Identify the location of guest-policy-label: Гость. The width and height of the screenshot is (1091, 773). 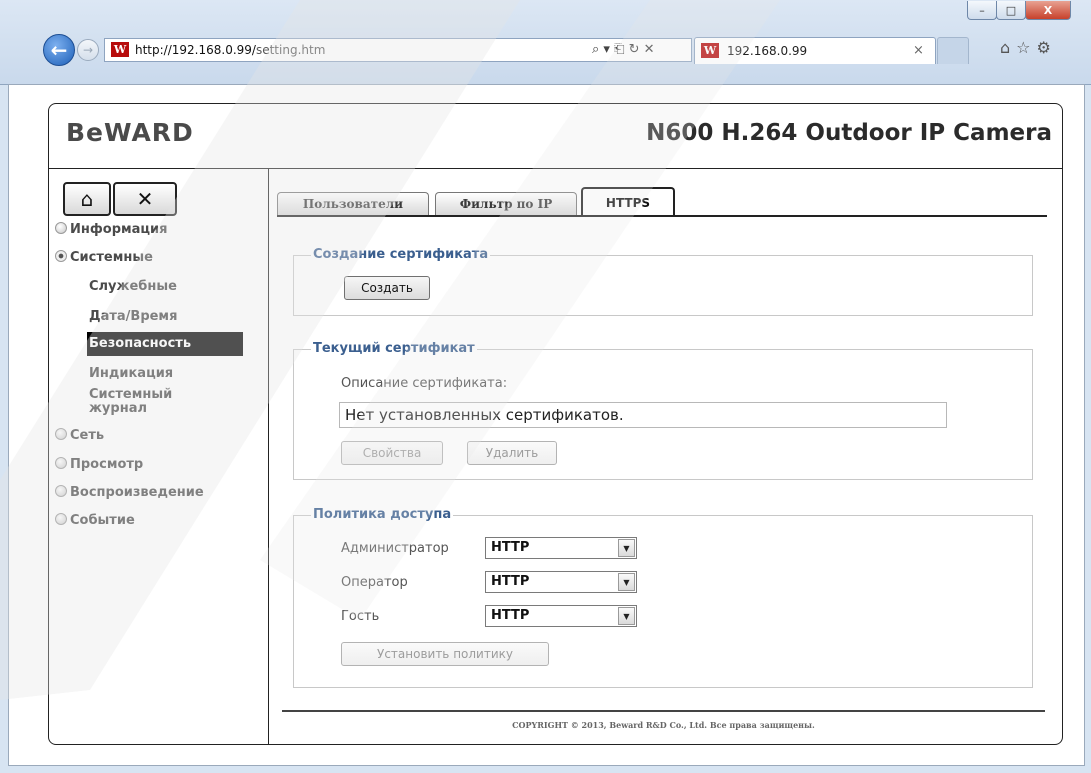
(360, 616).